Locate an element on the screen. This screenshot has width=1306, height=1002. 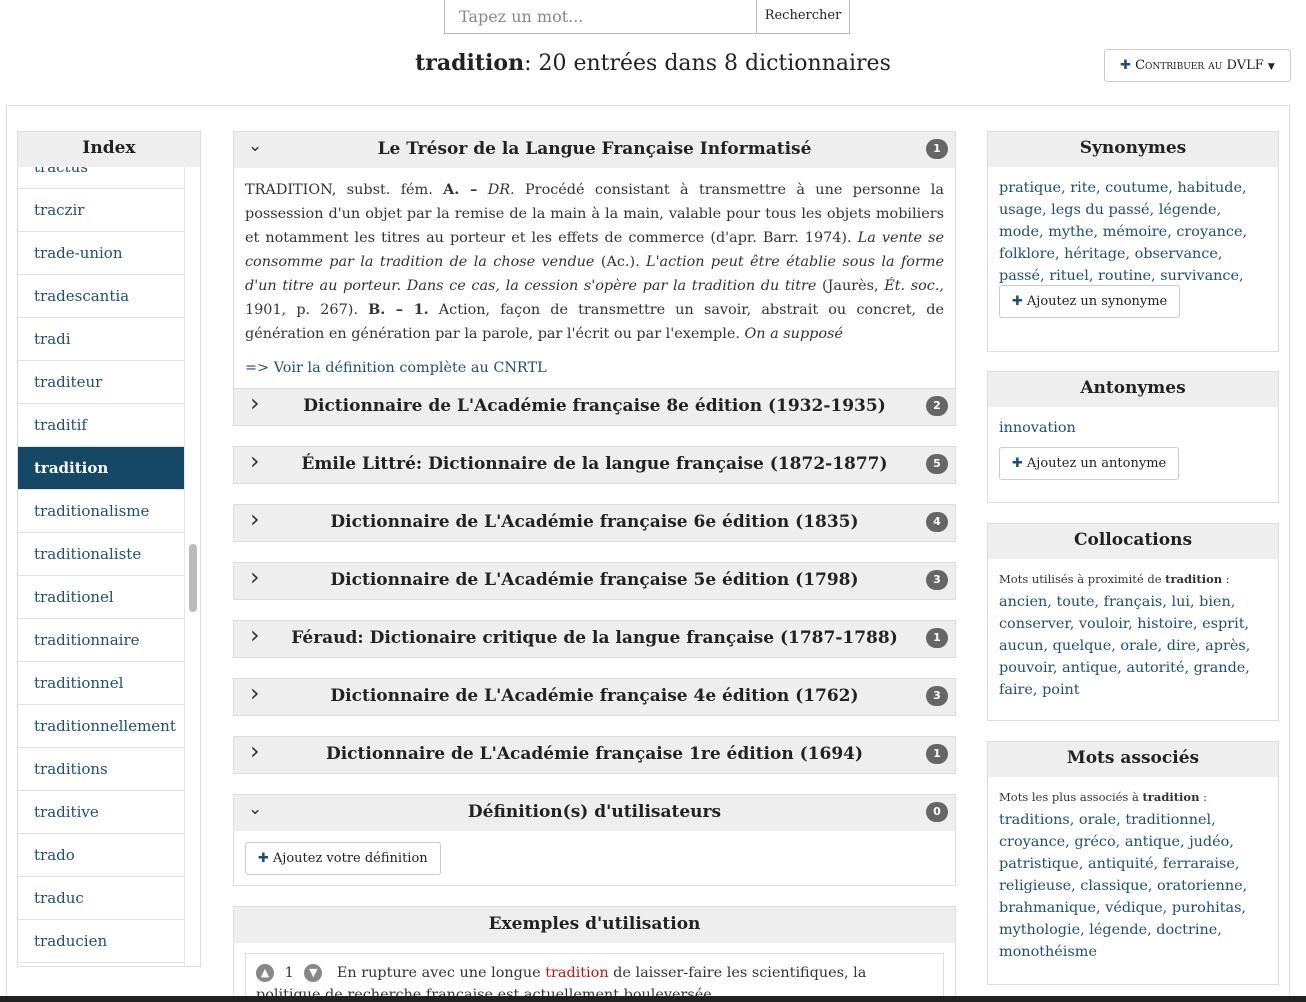
index-item: trado is located at coordinates (101, 855).